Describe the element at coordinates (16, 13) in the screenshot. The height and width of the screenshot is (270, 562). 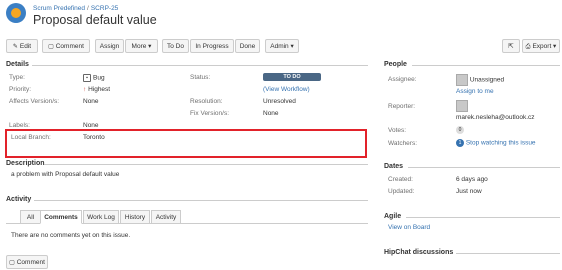
I see `project-avatar` at that location.